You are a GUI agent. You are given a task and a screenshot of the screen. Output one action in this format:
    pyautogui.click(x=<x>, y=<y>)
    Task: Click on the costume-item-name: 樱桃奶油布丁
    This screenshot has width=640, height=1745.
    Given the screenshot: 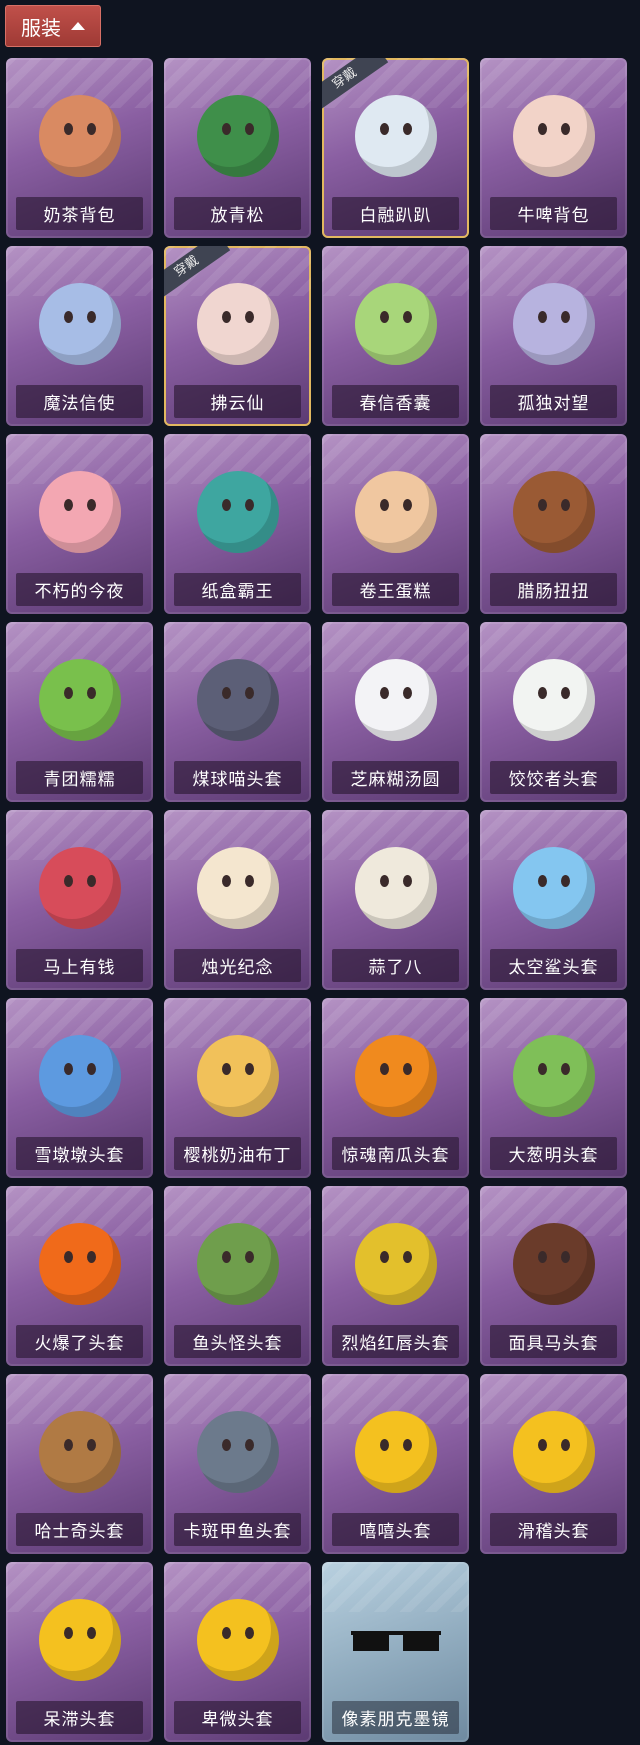 What is the action you would take?
    pyautogui.click(x=237, y=1153)
    